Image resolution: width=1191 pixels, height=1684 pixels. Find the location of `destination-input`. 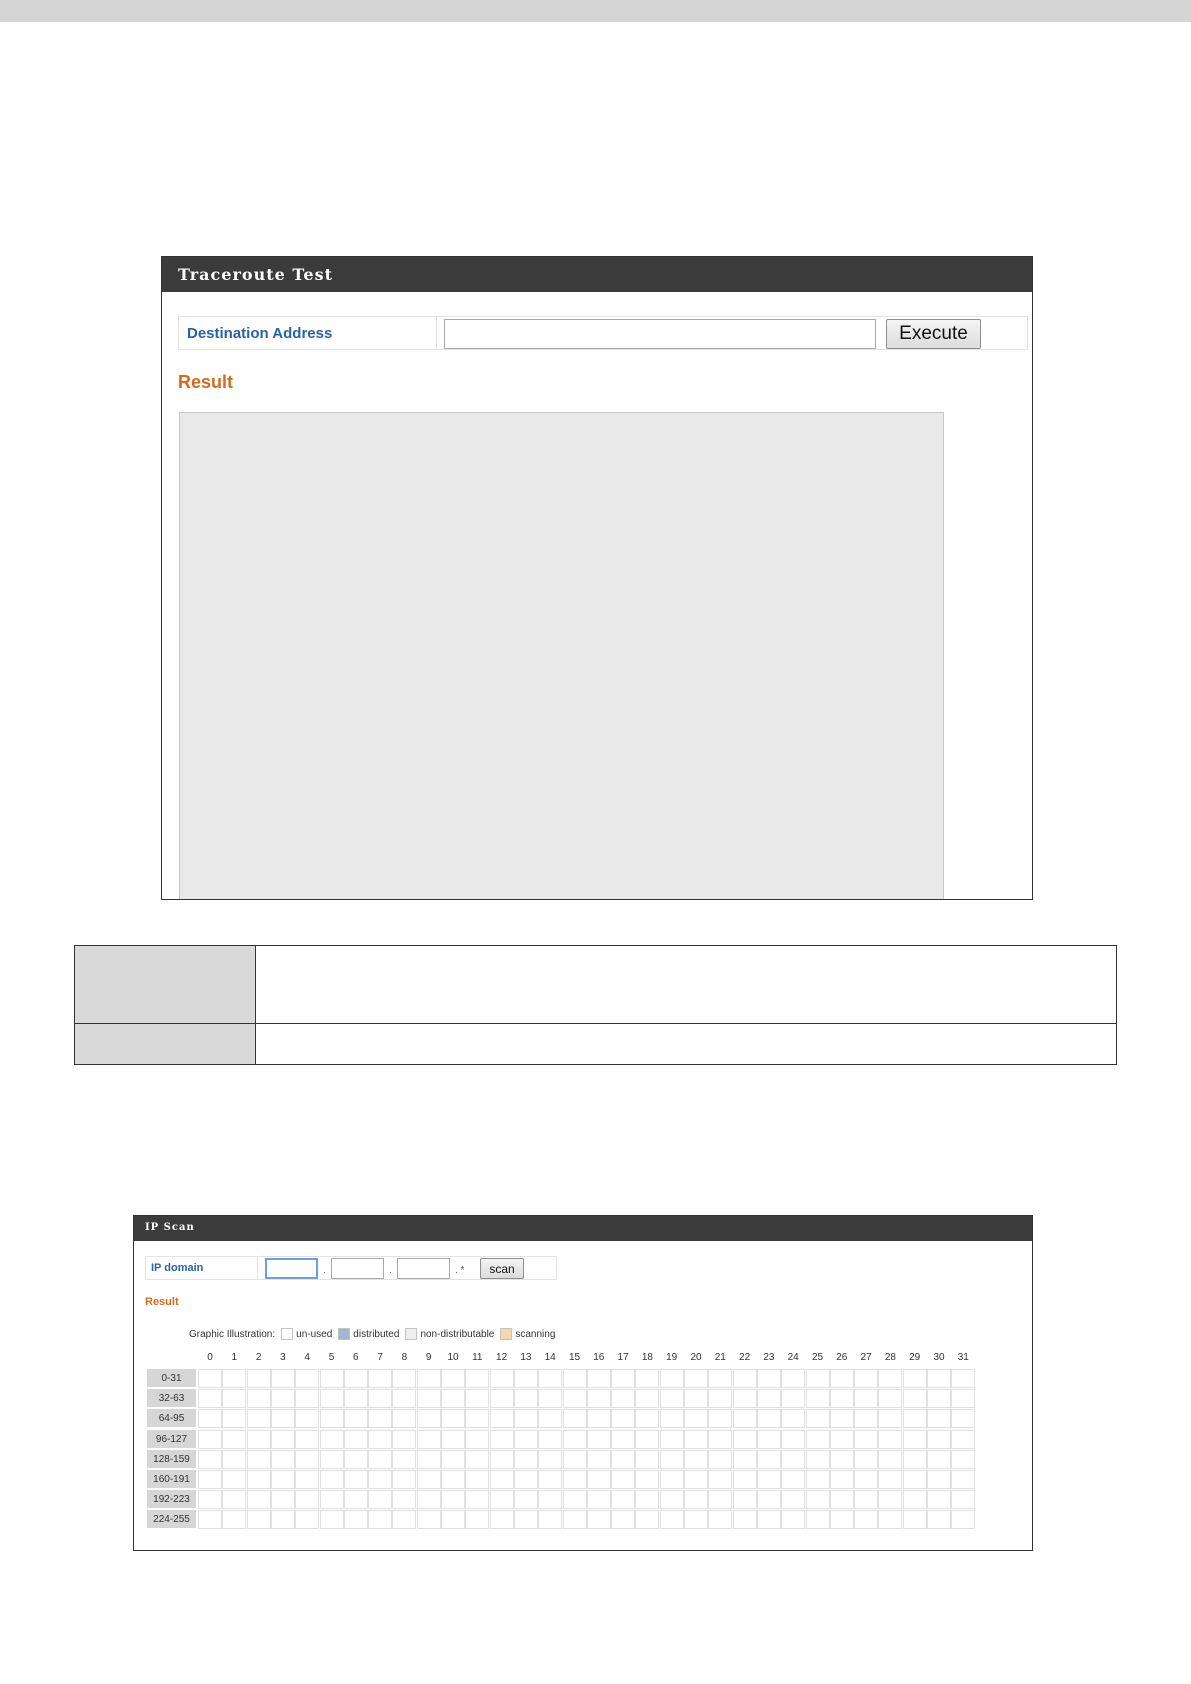

destination-input is located at coordinates (660, 334).